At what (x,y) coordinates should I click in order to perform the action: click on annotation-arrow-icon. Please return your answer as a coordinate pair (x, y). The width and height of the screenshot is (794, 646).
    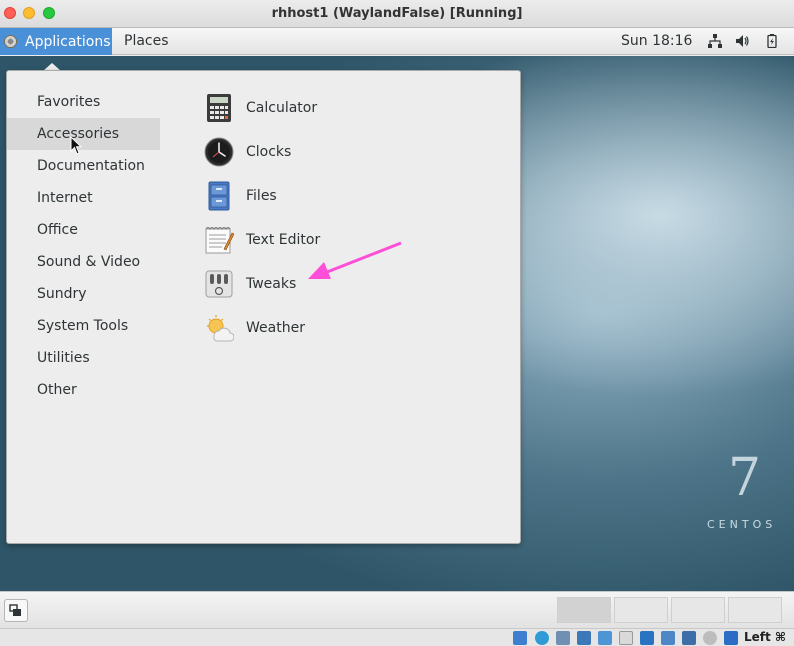
    Looking at the image, I should click on (355, 260).